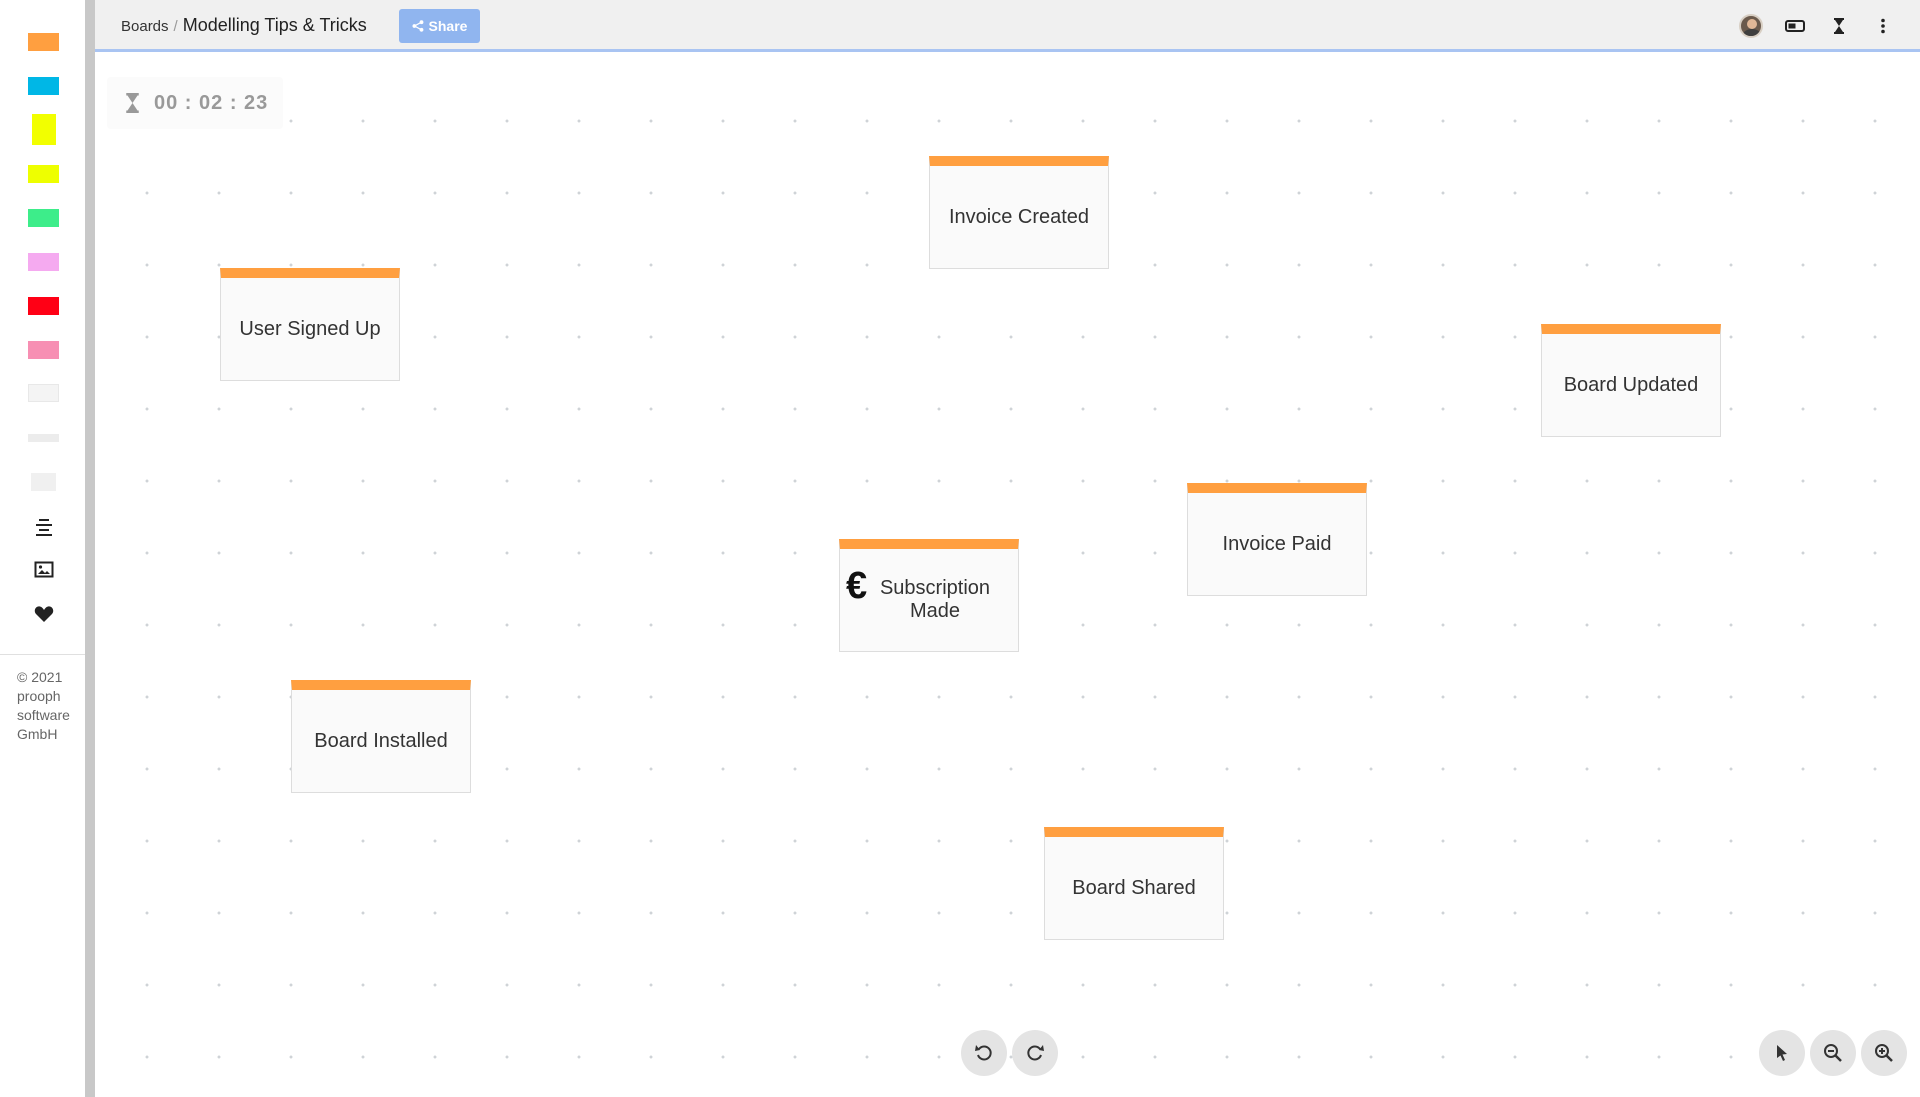  What do you see at coordinates (43, 570) in the screenshot?
I see `image-icon` at bounding box center [43, 570].